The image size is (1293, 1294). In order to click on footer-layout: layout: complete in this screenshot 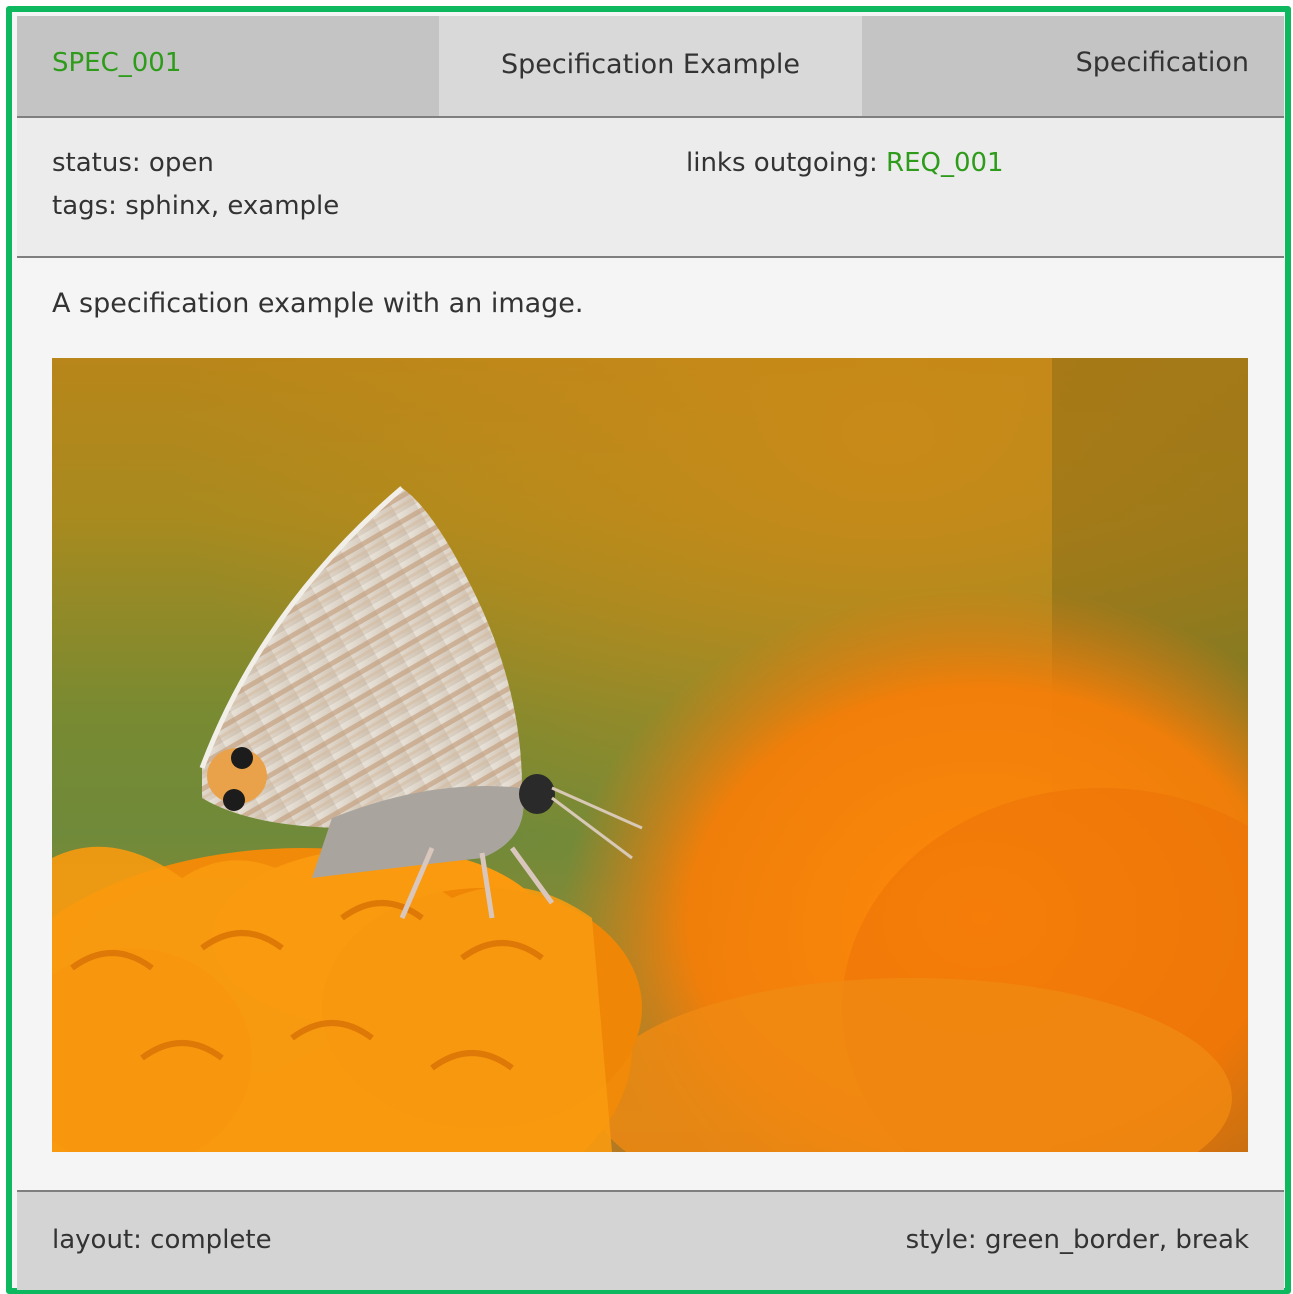, I will do `click(162, 1240)`.